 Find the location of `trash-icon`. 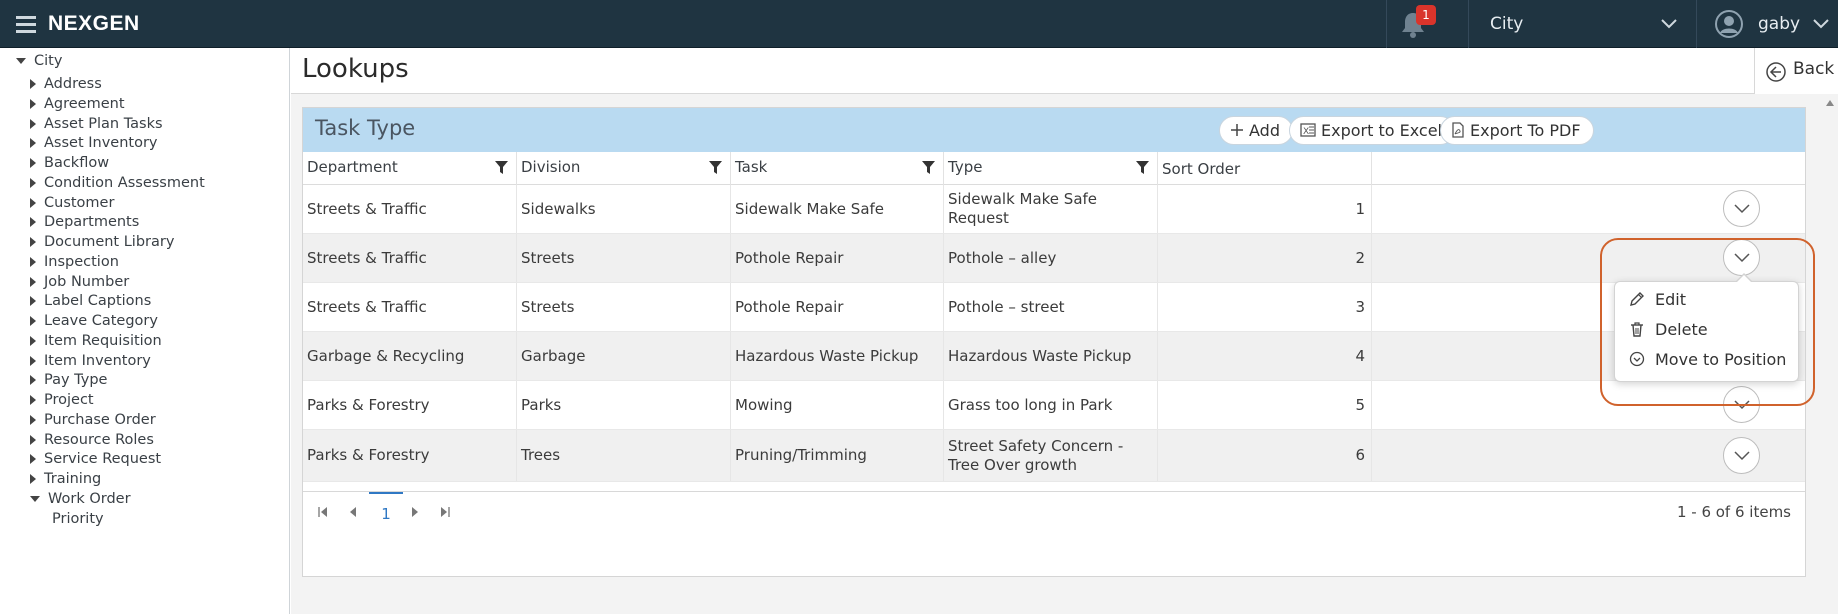

trash-icon is located at coordinates (1637, 329).